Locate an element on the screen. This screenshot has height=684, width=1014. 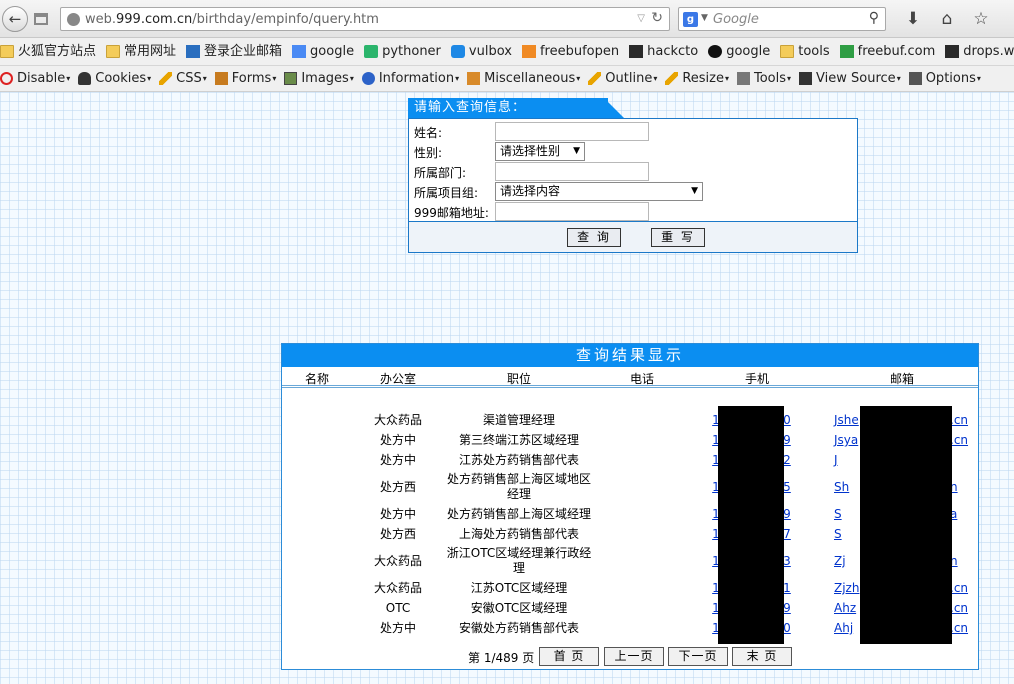
department-input is located at coordinates (572, 171).